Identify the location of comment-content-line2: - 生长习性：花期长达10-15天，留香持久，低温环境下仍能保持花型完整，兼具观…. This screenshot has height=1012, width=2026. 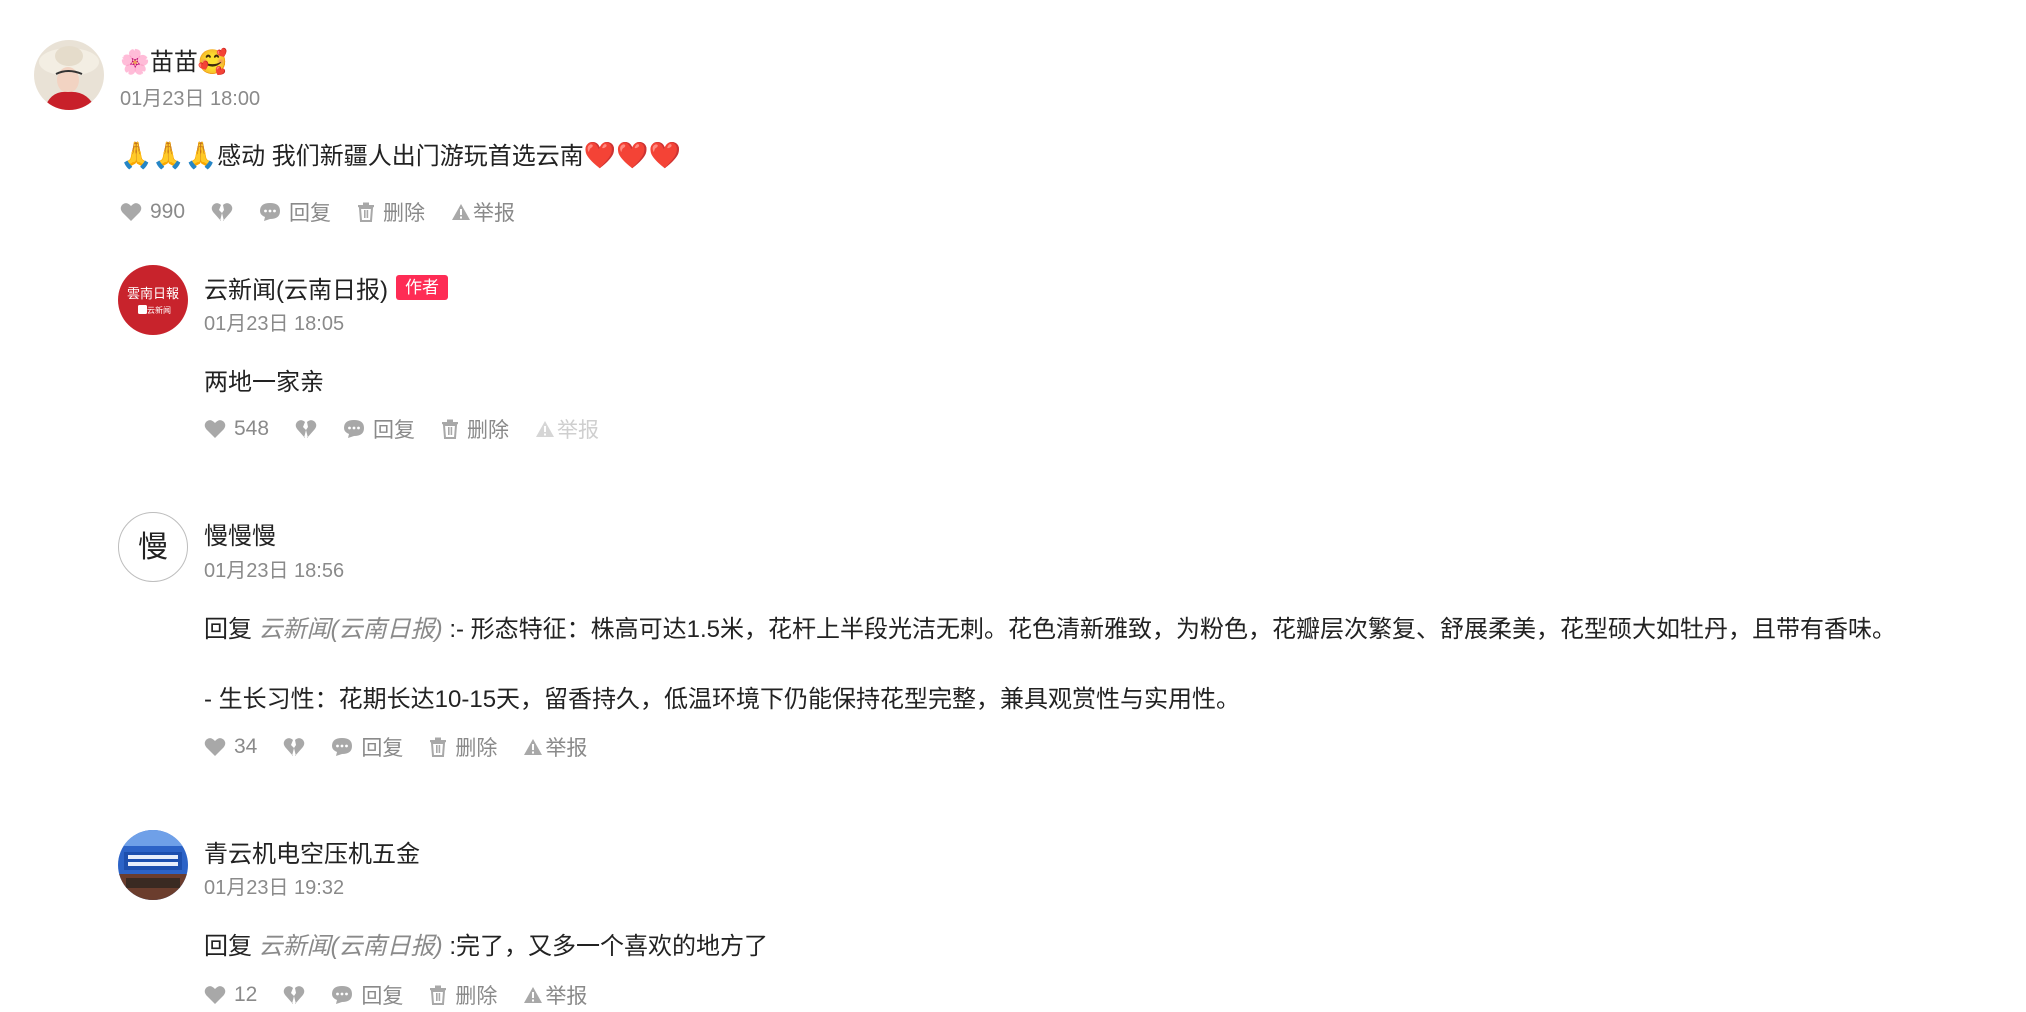
(722, 699).